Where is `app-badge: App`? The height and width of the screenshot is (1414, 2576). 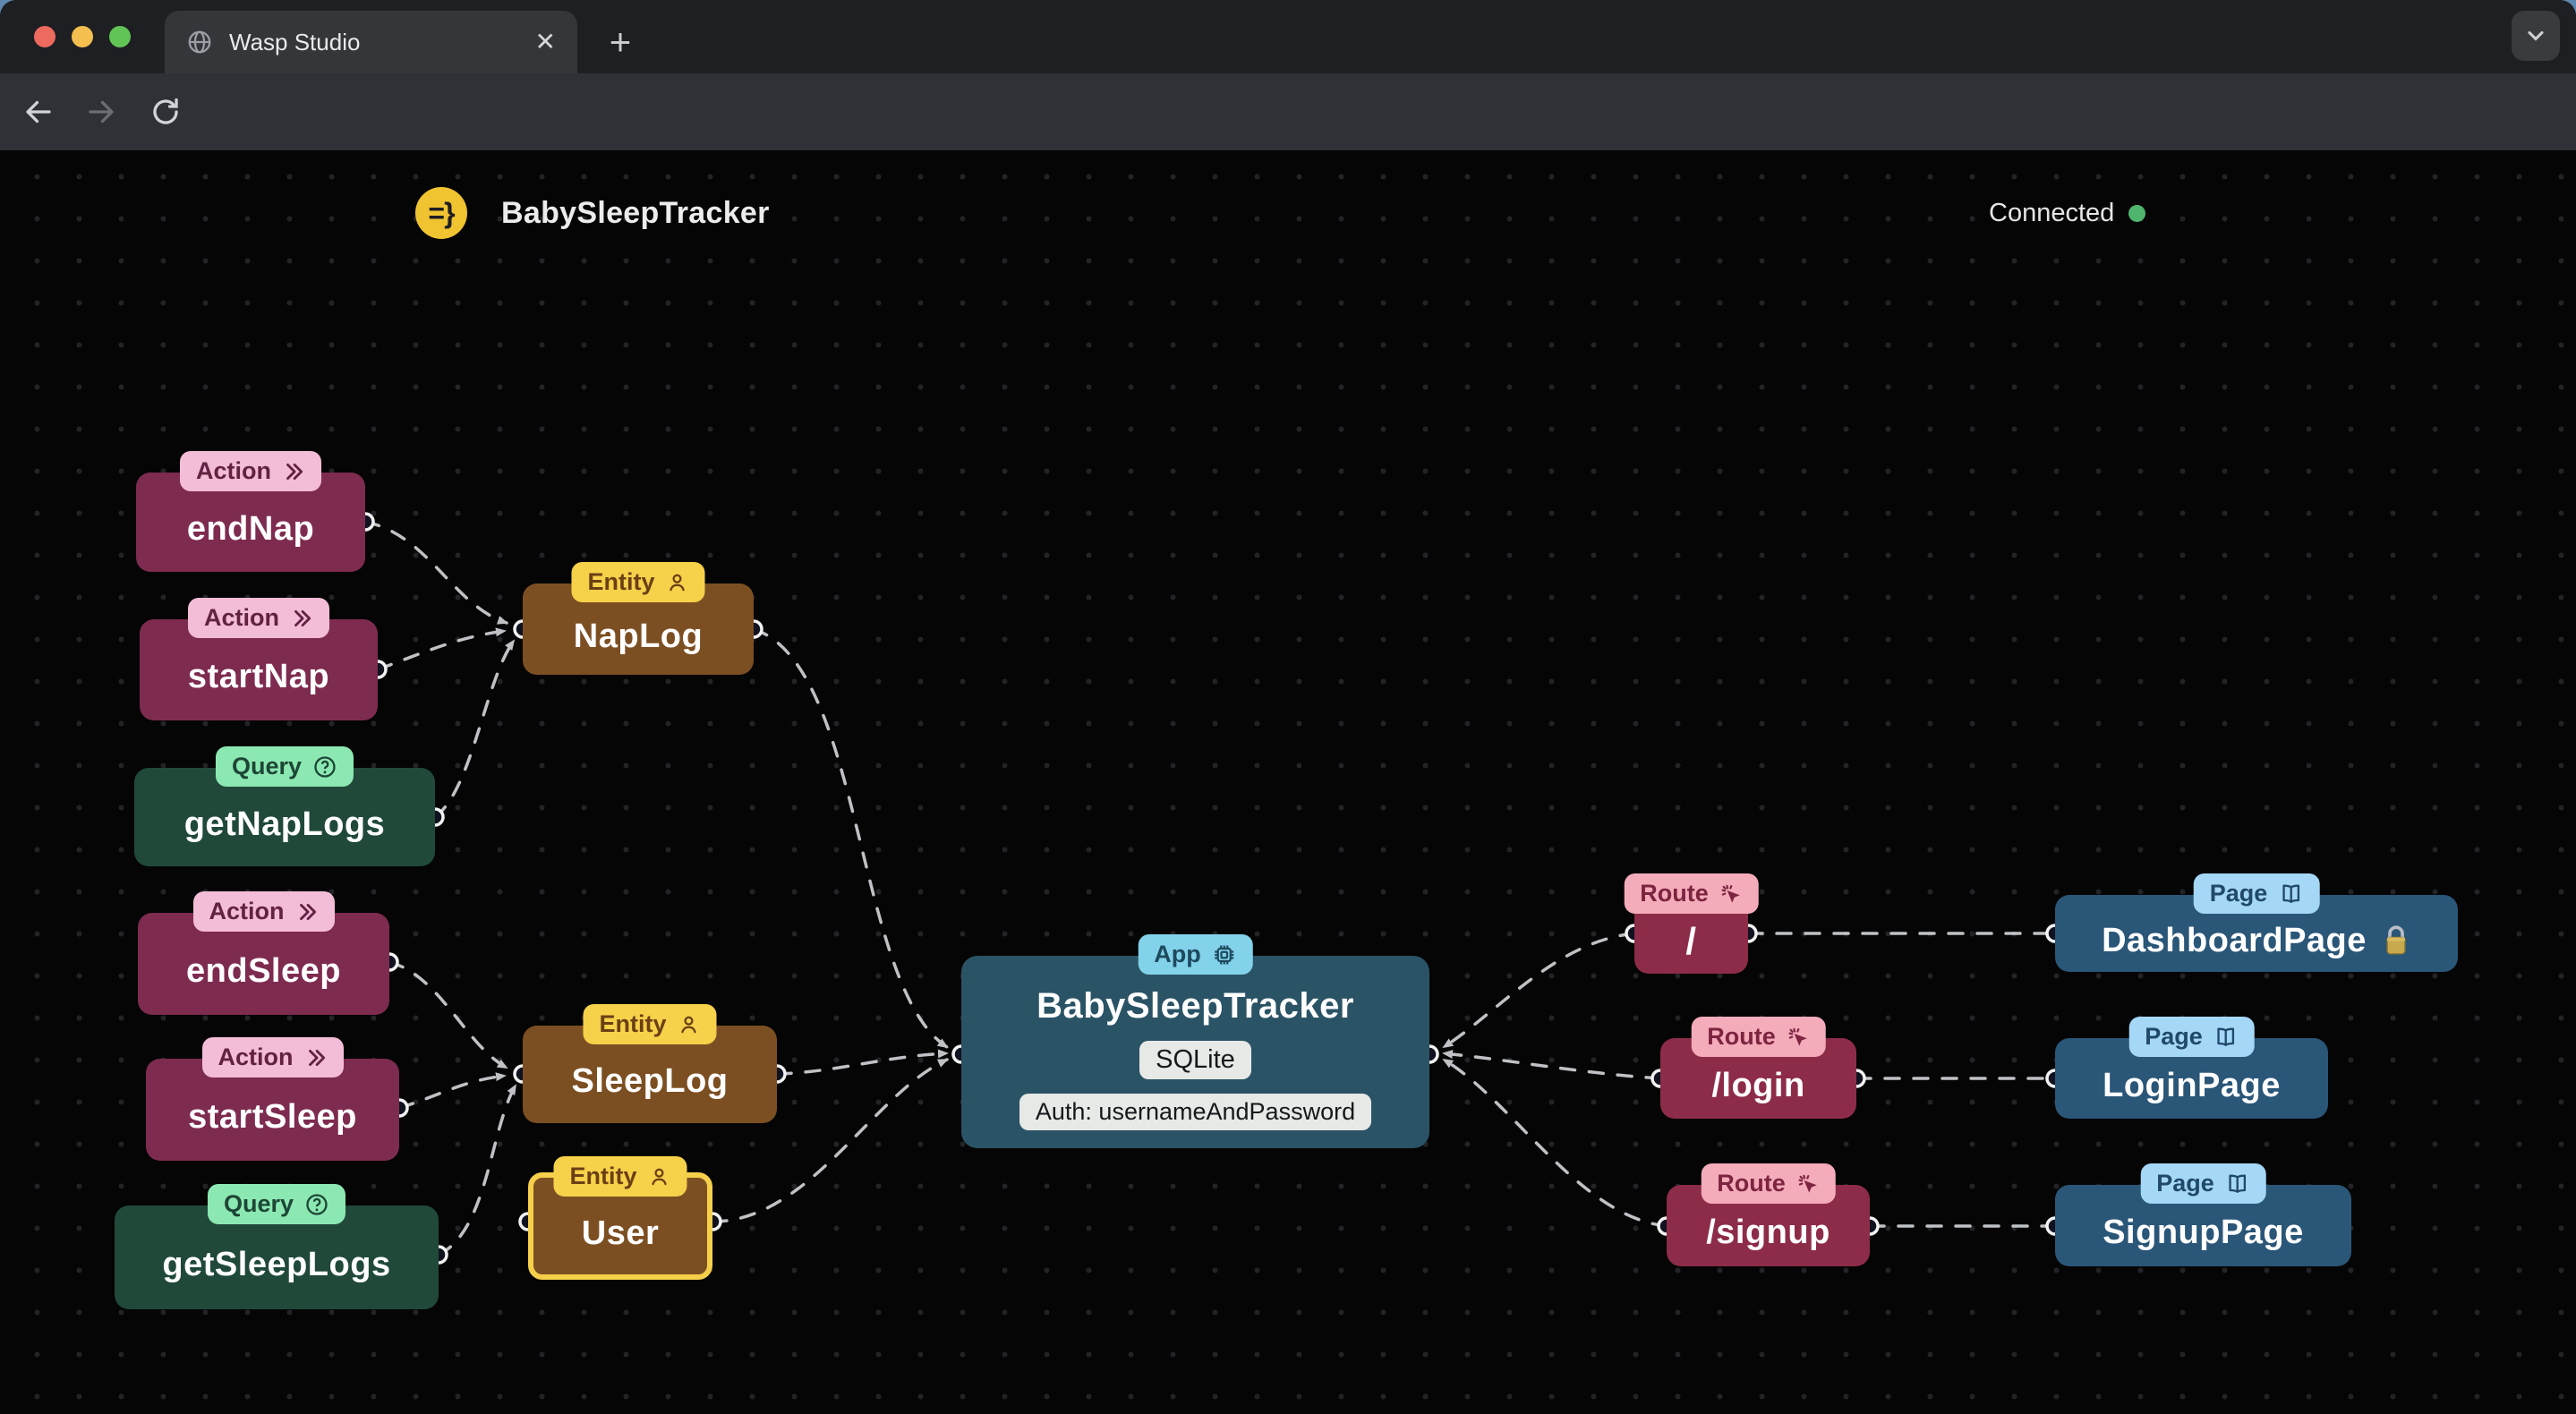
app-badge: App is located at coordinates (1195, 954).